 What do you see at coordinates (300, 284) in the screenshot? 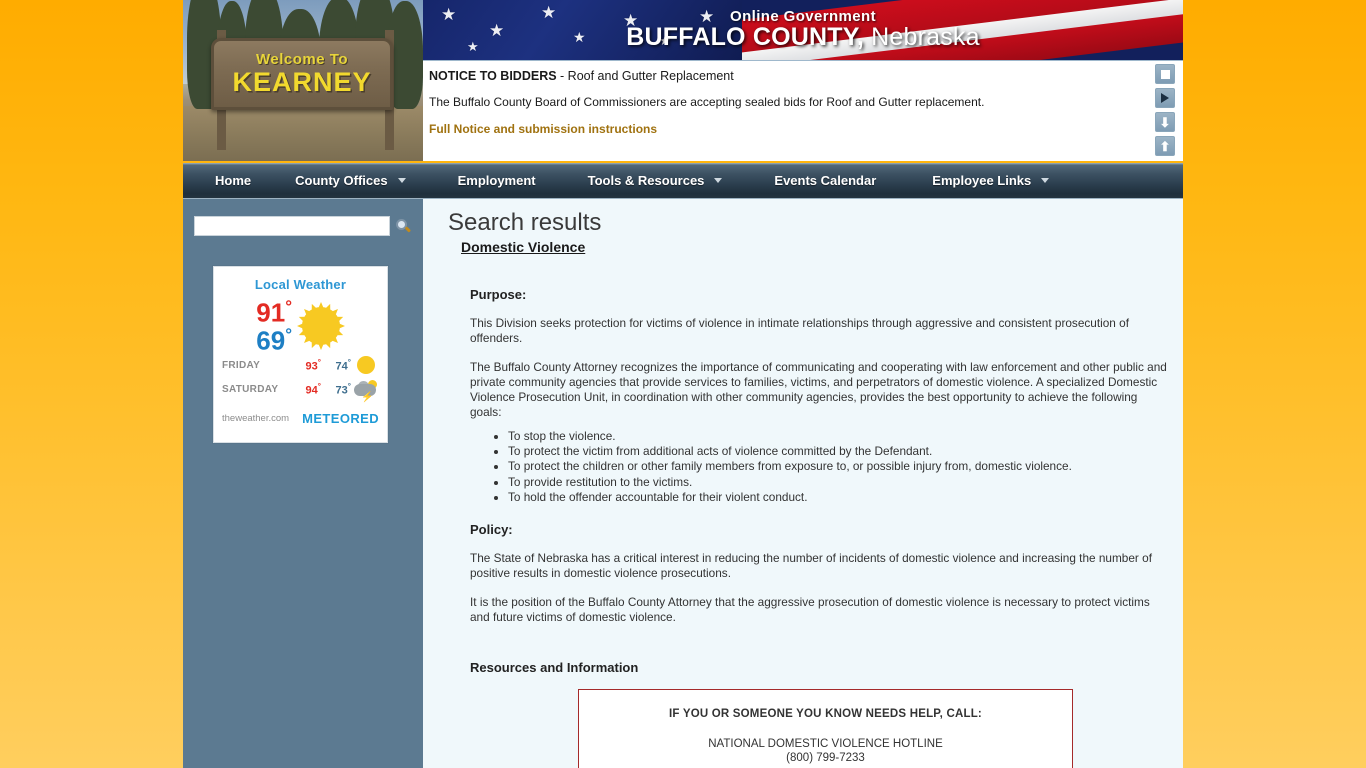
I see `weather-title: Local Weather` at bounding box center [300, 284].